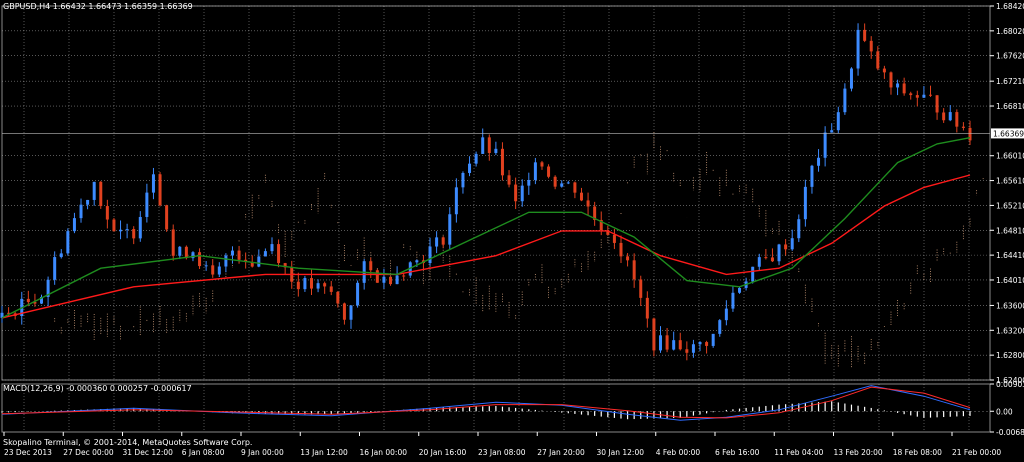 The width and height of the screenshot is (1024, 462). What do you see at coordinates (28, 452) in the screenshot?
I see `time-tick-label: 23 Dec 2013` at bounding box center [28, 452].